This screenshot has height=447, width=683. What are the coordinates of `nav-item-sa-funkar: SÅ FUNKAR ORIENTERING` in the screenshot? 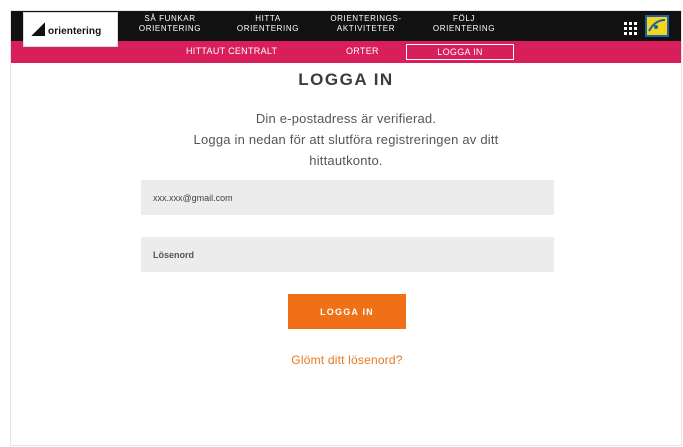 It's located at (170, 24).